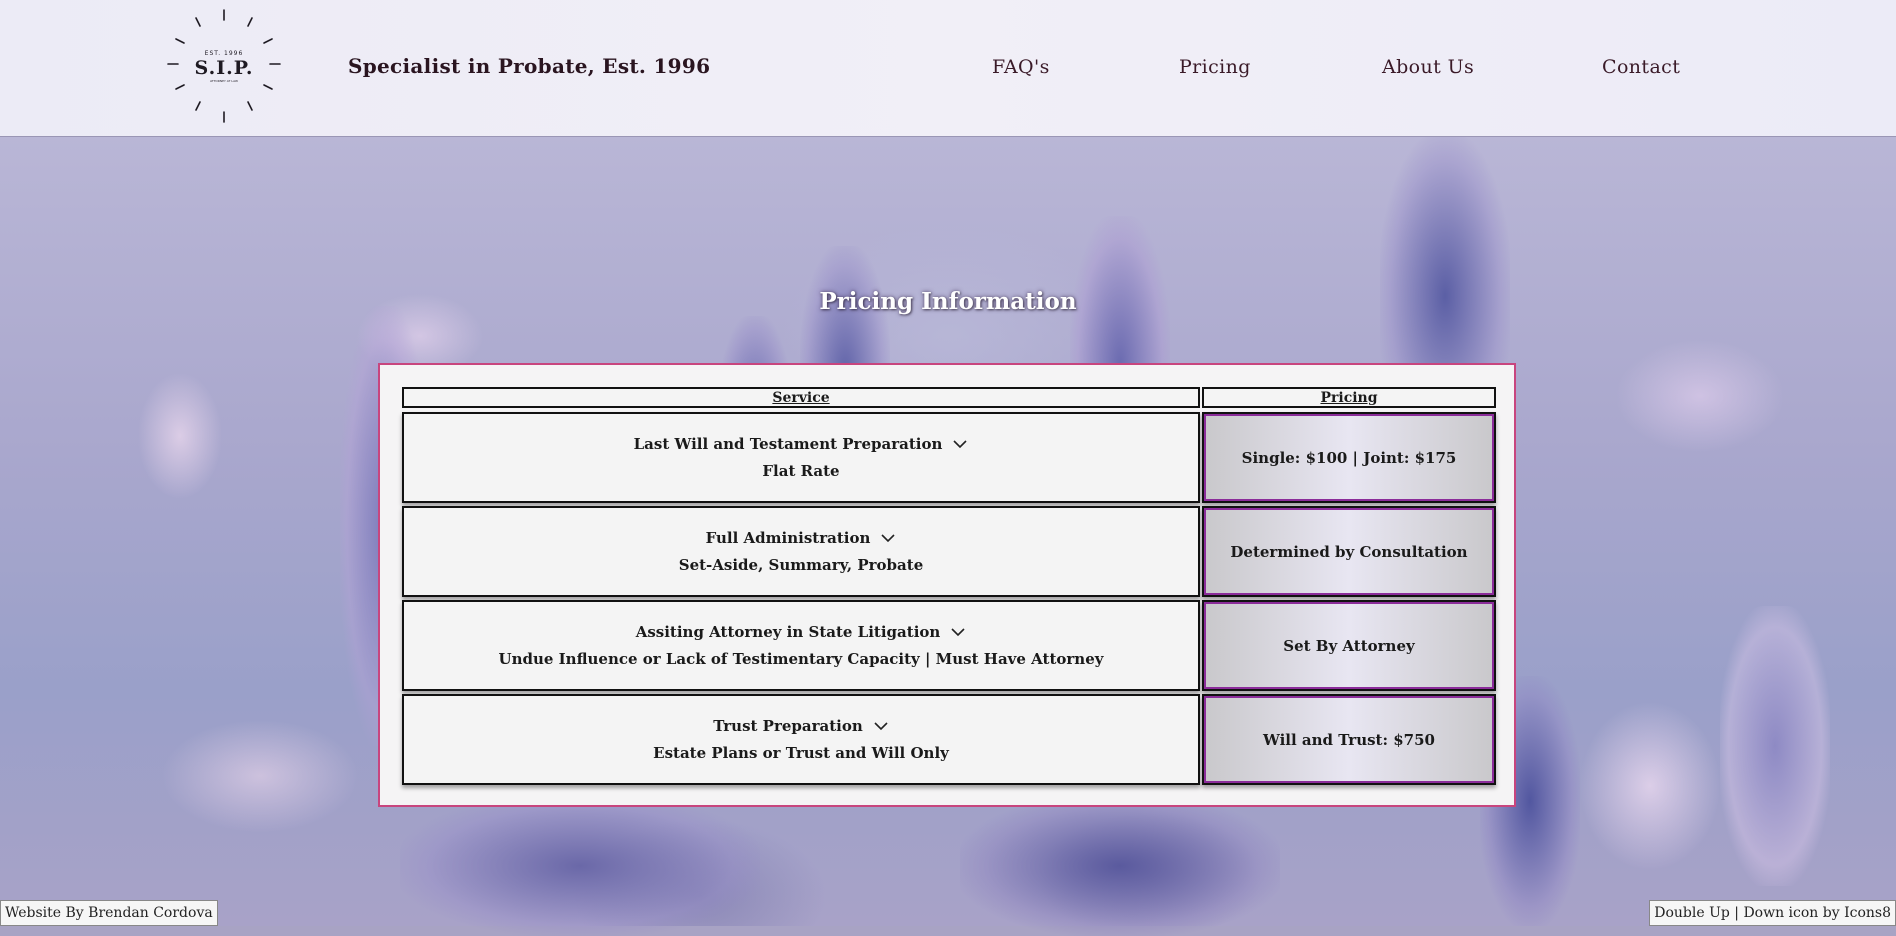  I want to click on logo-monogram: S.I.P., so click(224, 67).